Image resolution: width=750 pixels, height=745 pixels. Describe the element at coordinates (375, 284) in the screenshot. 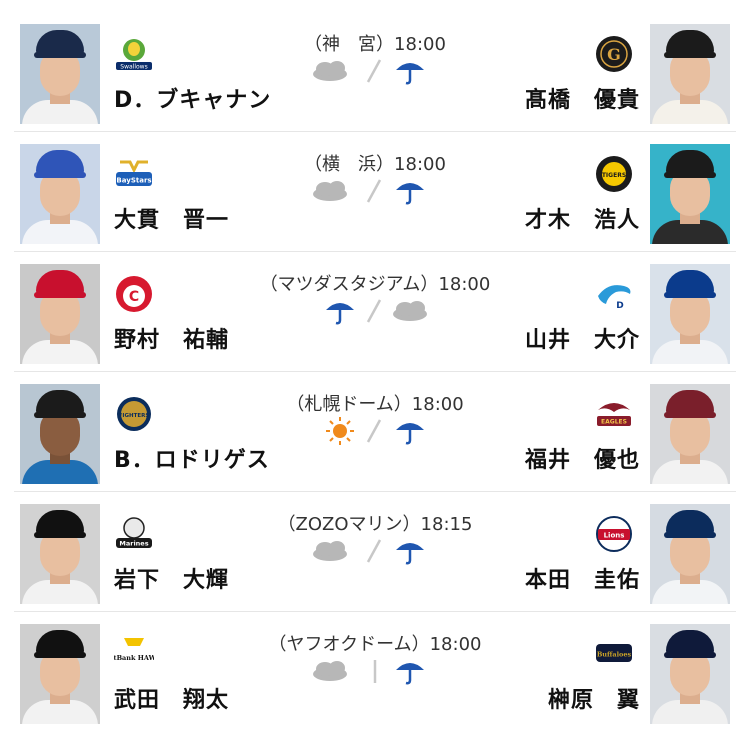

I see `venue-time: （マツダスタジアム）18:00` at that location.